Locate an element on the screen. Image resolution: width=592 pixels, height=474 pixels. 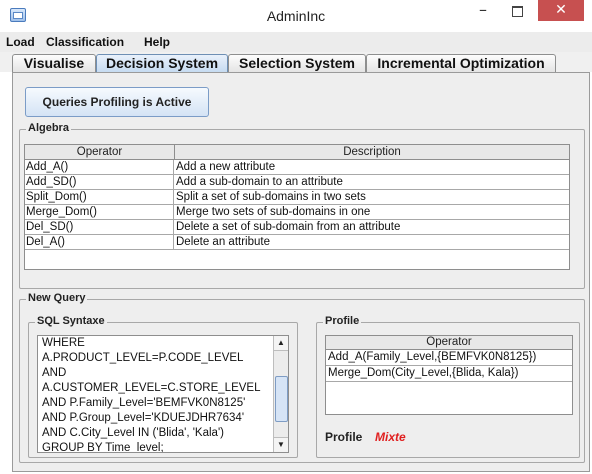
operator-cell: Merge_Dom() is located at coordinates (100, 212).